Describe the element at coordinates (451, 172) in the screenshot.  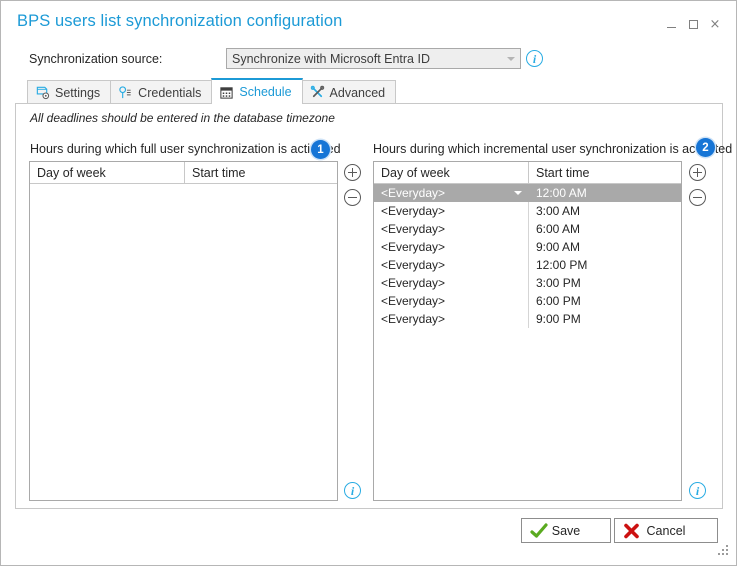
I see `incremental-sync-col-day: Day of week` at that location.